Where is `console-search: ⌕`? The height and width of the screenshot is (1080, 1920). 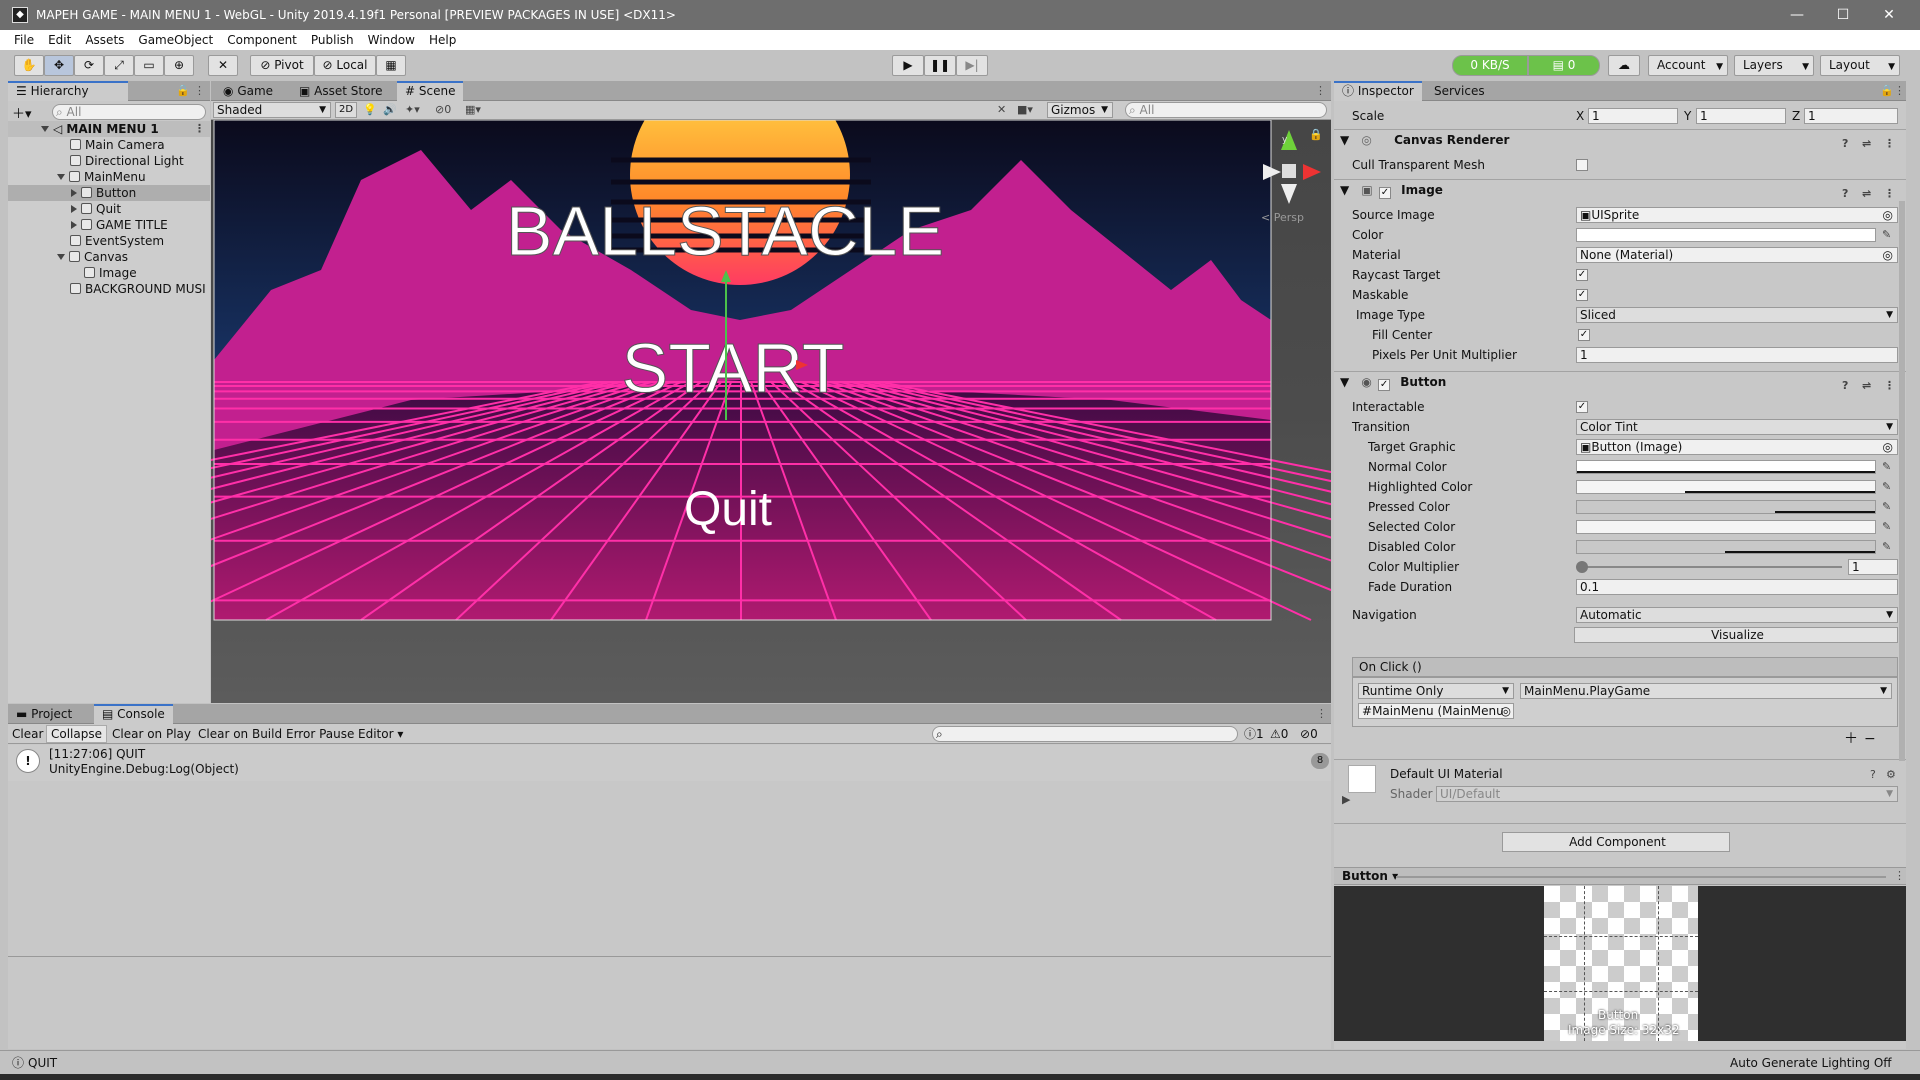
console-search: ⌕ is located at coordinates (1085, 734).